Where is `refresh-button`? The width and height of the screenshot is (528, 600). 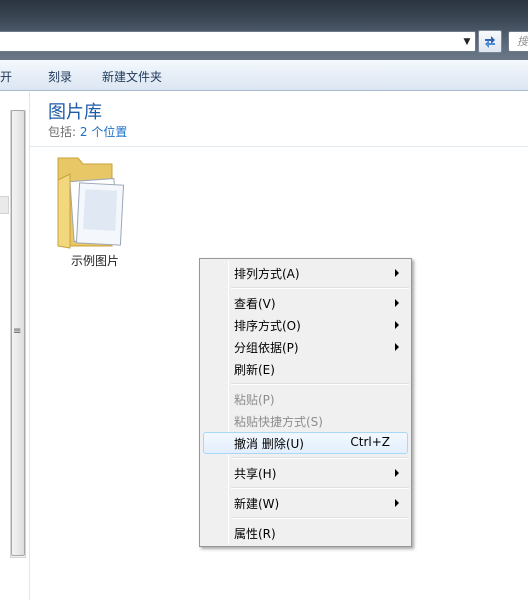
refresh-button is located at coordinates (490, 41).